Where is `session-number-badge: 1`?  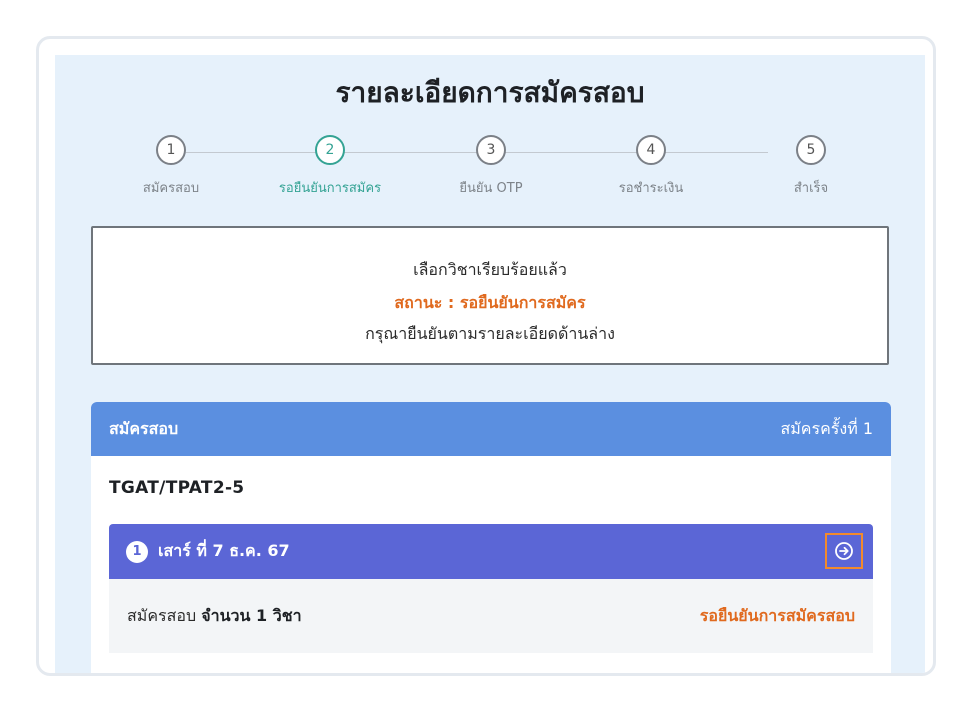 session-number-badge: 1 is located at coordinates (137, 551).